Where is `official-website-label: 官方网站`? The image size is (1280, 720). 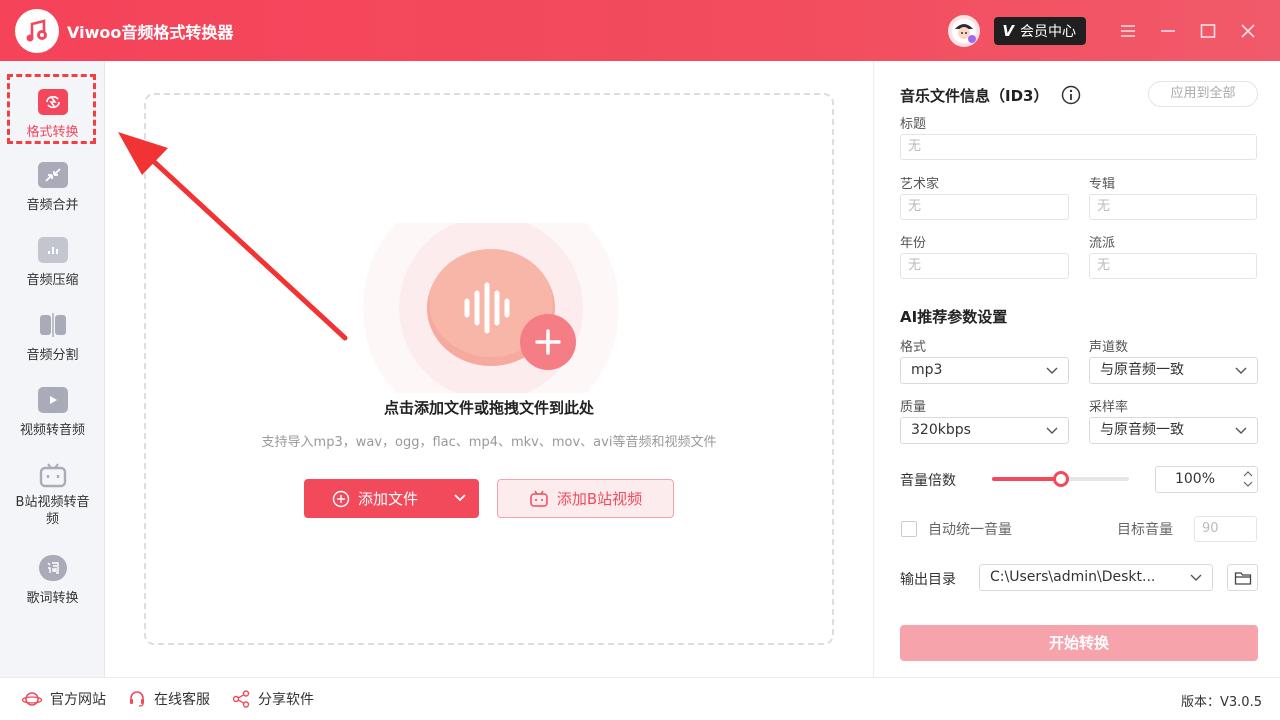
official-website-label: 官方网站 is located at coordinates (78, 700).